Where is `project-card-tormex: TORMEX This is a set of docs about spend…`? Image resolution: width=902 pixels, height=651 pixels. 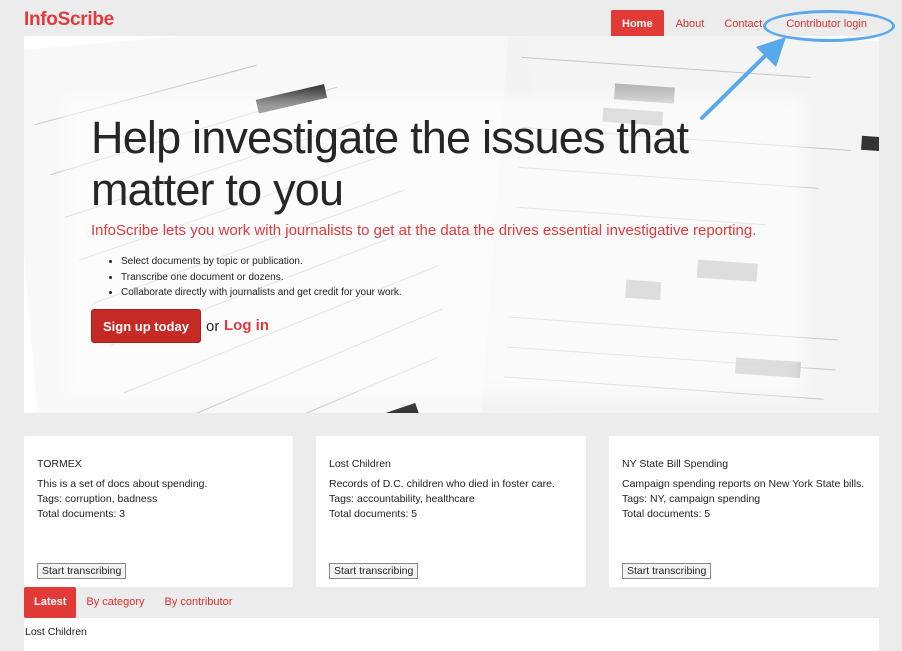 project-card-tormex: TORMEX This is a set of docs about spend… is located at coordinates (158, 511).